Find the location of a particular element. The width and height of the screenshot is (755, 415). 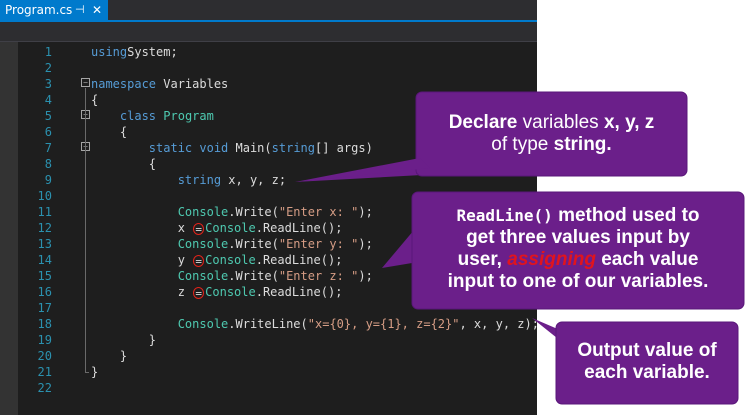

callout-output-text: Output value of each variable. is located at coordinates (647, 362).